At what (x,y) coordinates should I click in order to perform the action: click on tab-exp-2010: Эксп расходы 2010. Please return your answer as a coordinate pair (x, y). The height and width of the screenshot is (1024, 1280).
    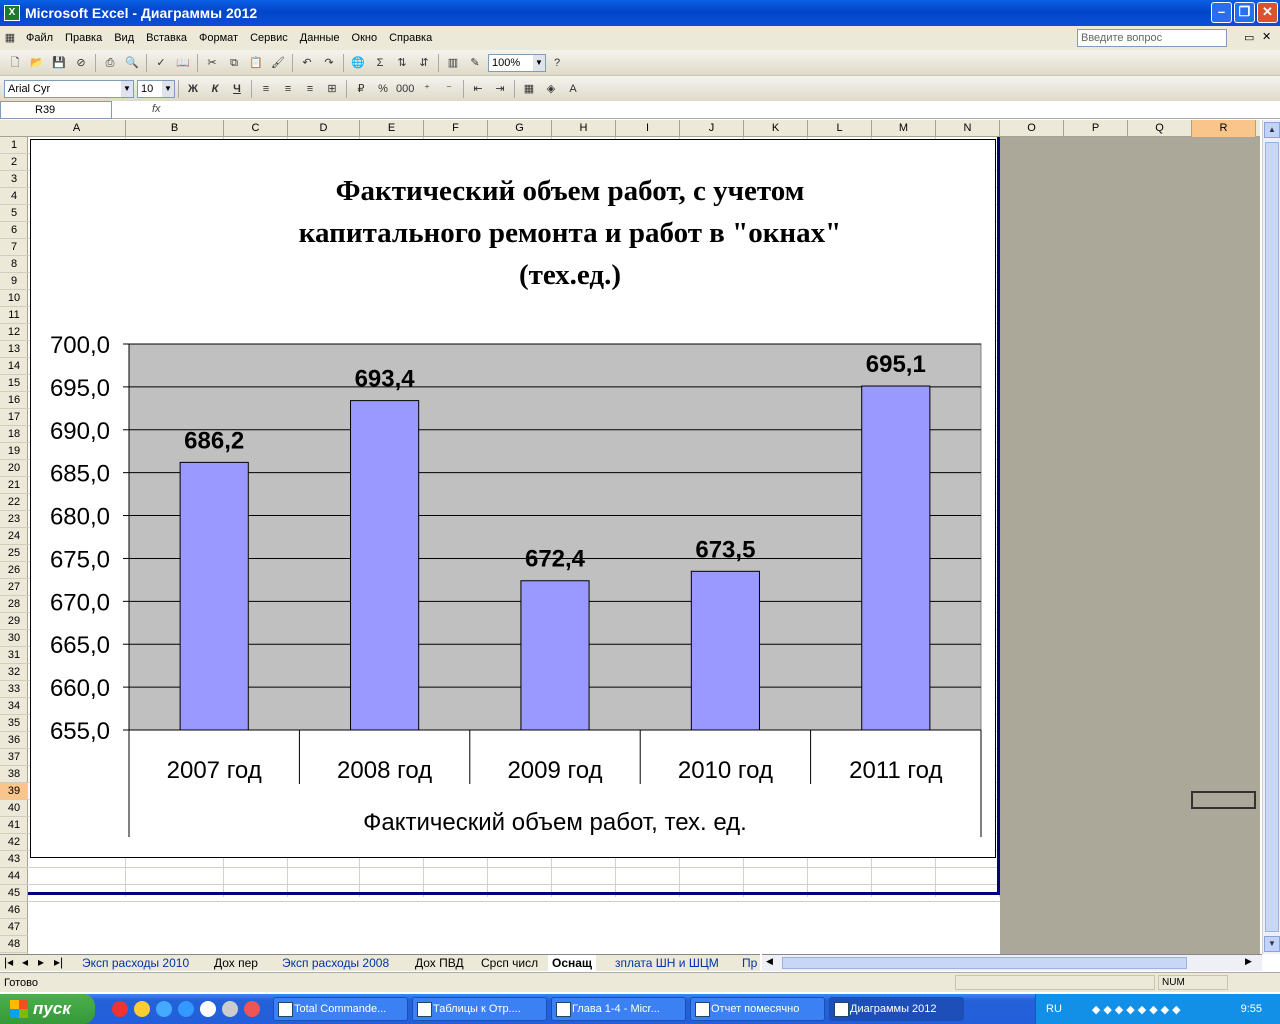
    Looking at the image, I should click on (135, 963).